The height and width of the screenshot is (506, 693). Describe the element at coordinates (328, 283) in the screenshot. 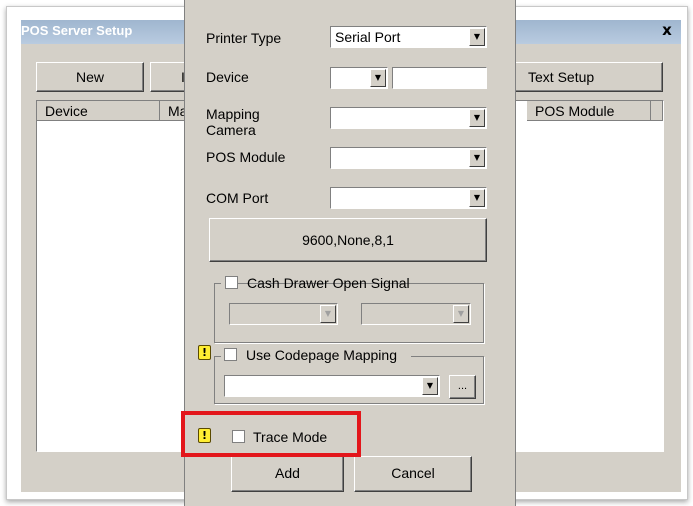

I see `cash-drawer-label: Cash Drawer Open Signal` at that location.